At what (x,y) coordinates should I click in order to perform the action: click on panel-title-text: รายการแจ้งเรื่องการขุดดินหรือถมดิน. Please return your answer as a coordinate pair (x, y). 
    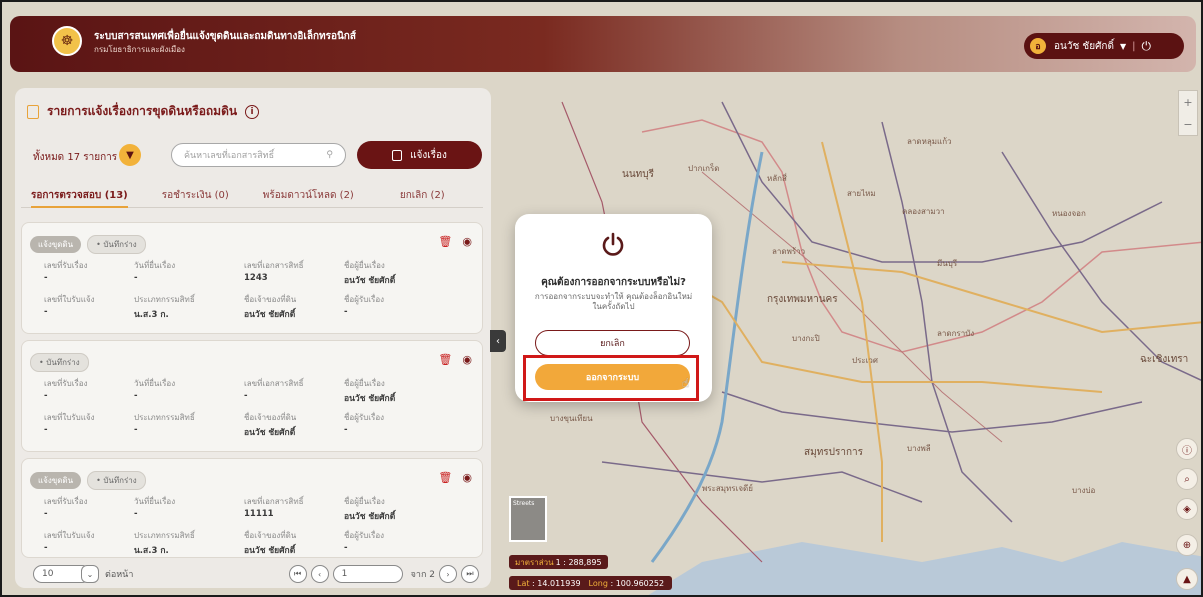
    Looking at the image, I should click on (142, 111).